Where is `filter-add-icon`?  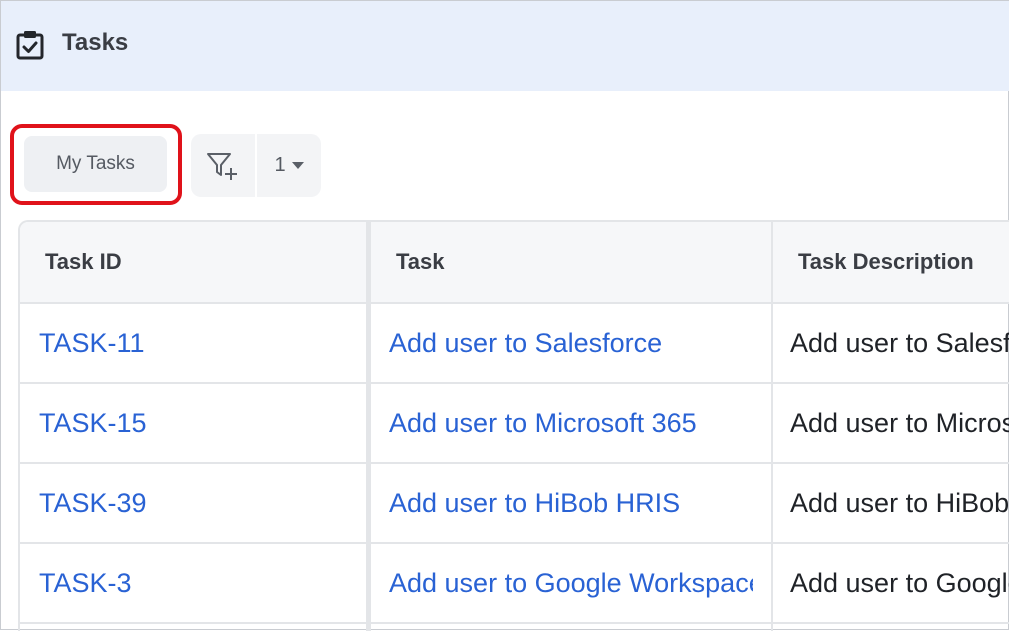 filter-add-icon is located at coordinates (222, 166).